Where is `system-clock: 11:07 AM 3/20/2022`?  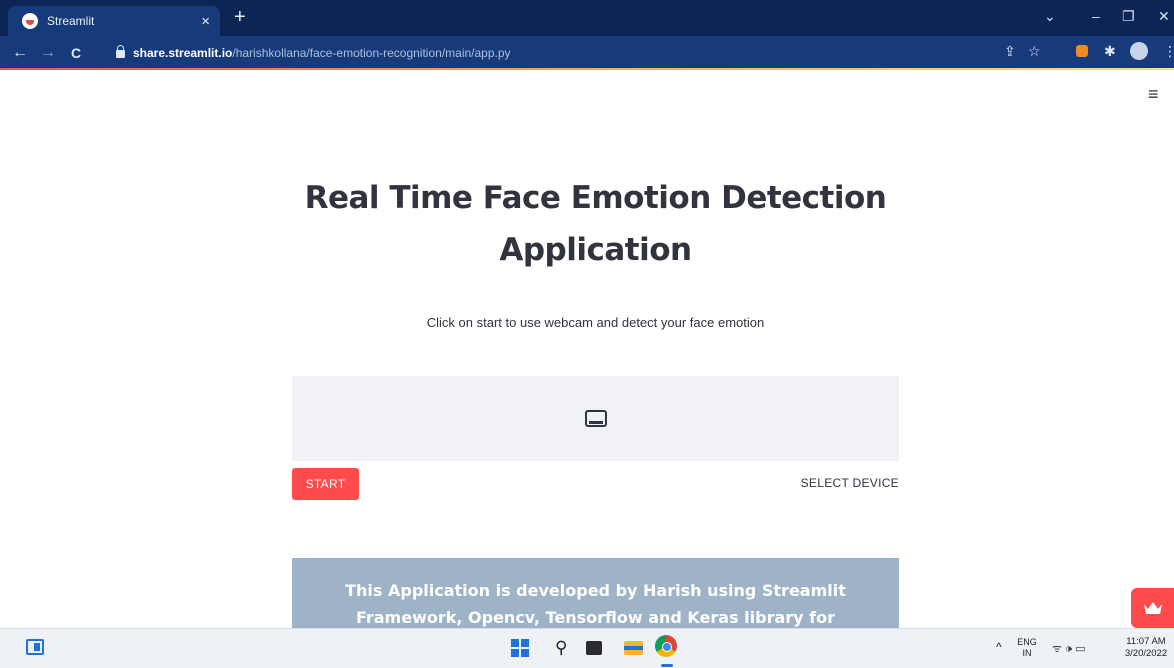
system-clock: 11:07 AM 3/20/2022 is located at coordinates (1146, 648).